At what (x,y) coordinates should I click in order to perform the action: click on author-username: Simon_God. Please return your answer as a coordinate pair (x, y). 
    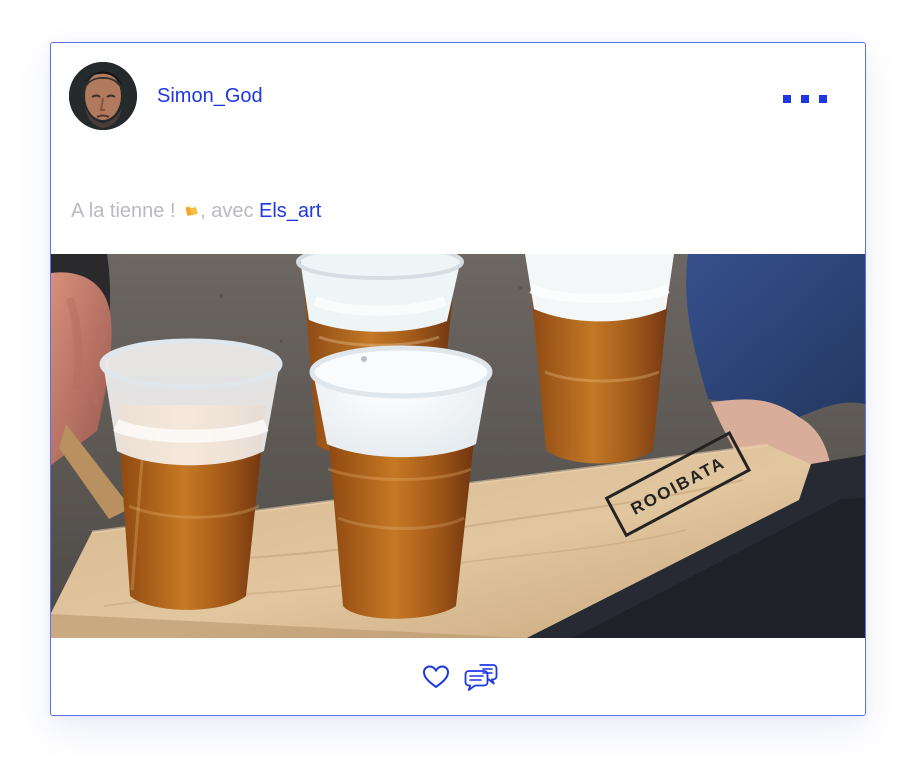
    Looking at the image, I should click on (210, 96).